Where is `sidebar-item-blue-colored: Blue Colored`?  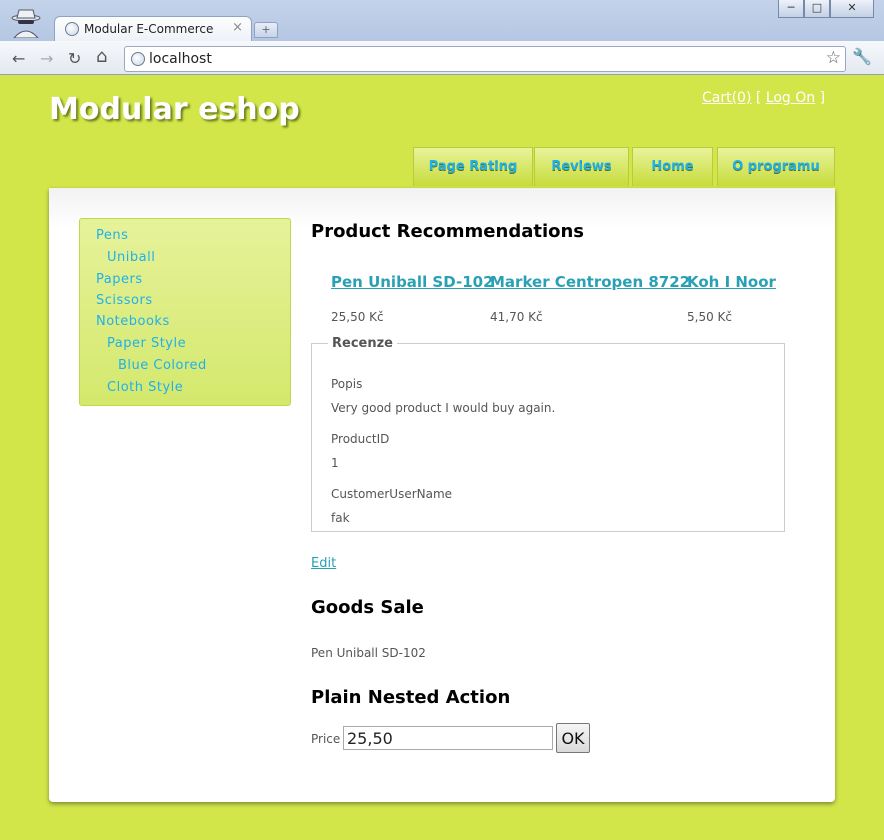
sidebar-item-blue-colored: Blue Colored is located at coordinates (162, 365).